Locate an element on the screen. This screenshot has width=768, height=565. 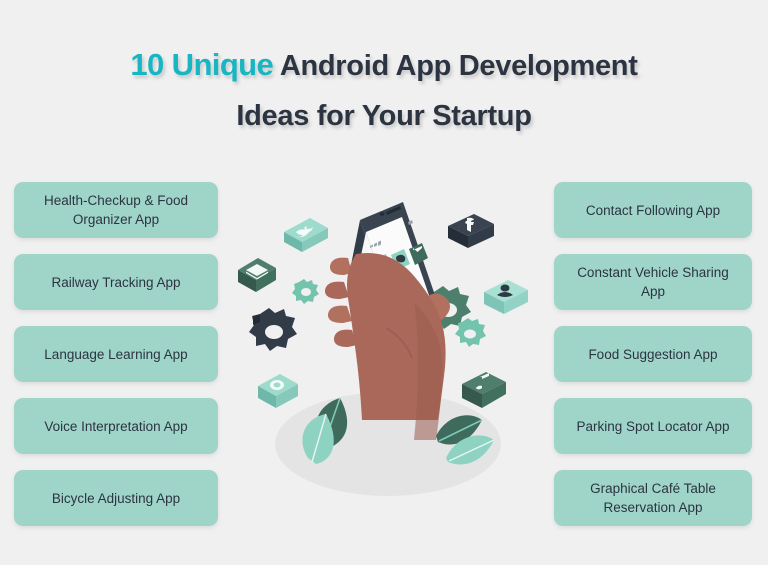
idea-pill-bicycle-adjusting: Bicycle Adjusting App is located at coordinates (116, 498).